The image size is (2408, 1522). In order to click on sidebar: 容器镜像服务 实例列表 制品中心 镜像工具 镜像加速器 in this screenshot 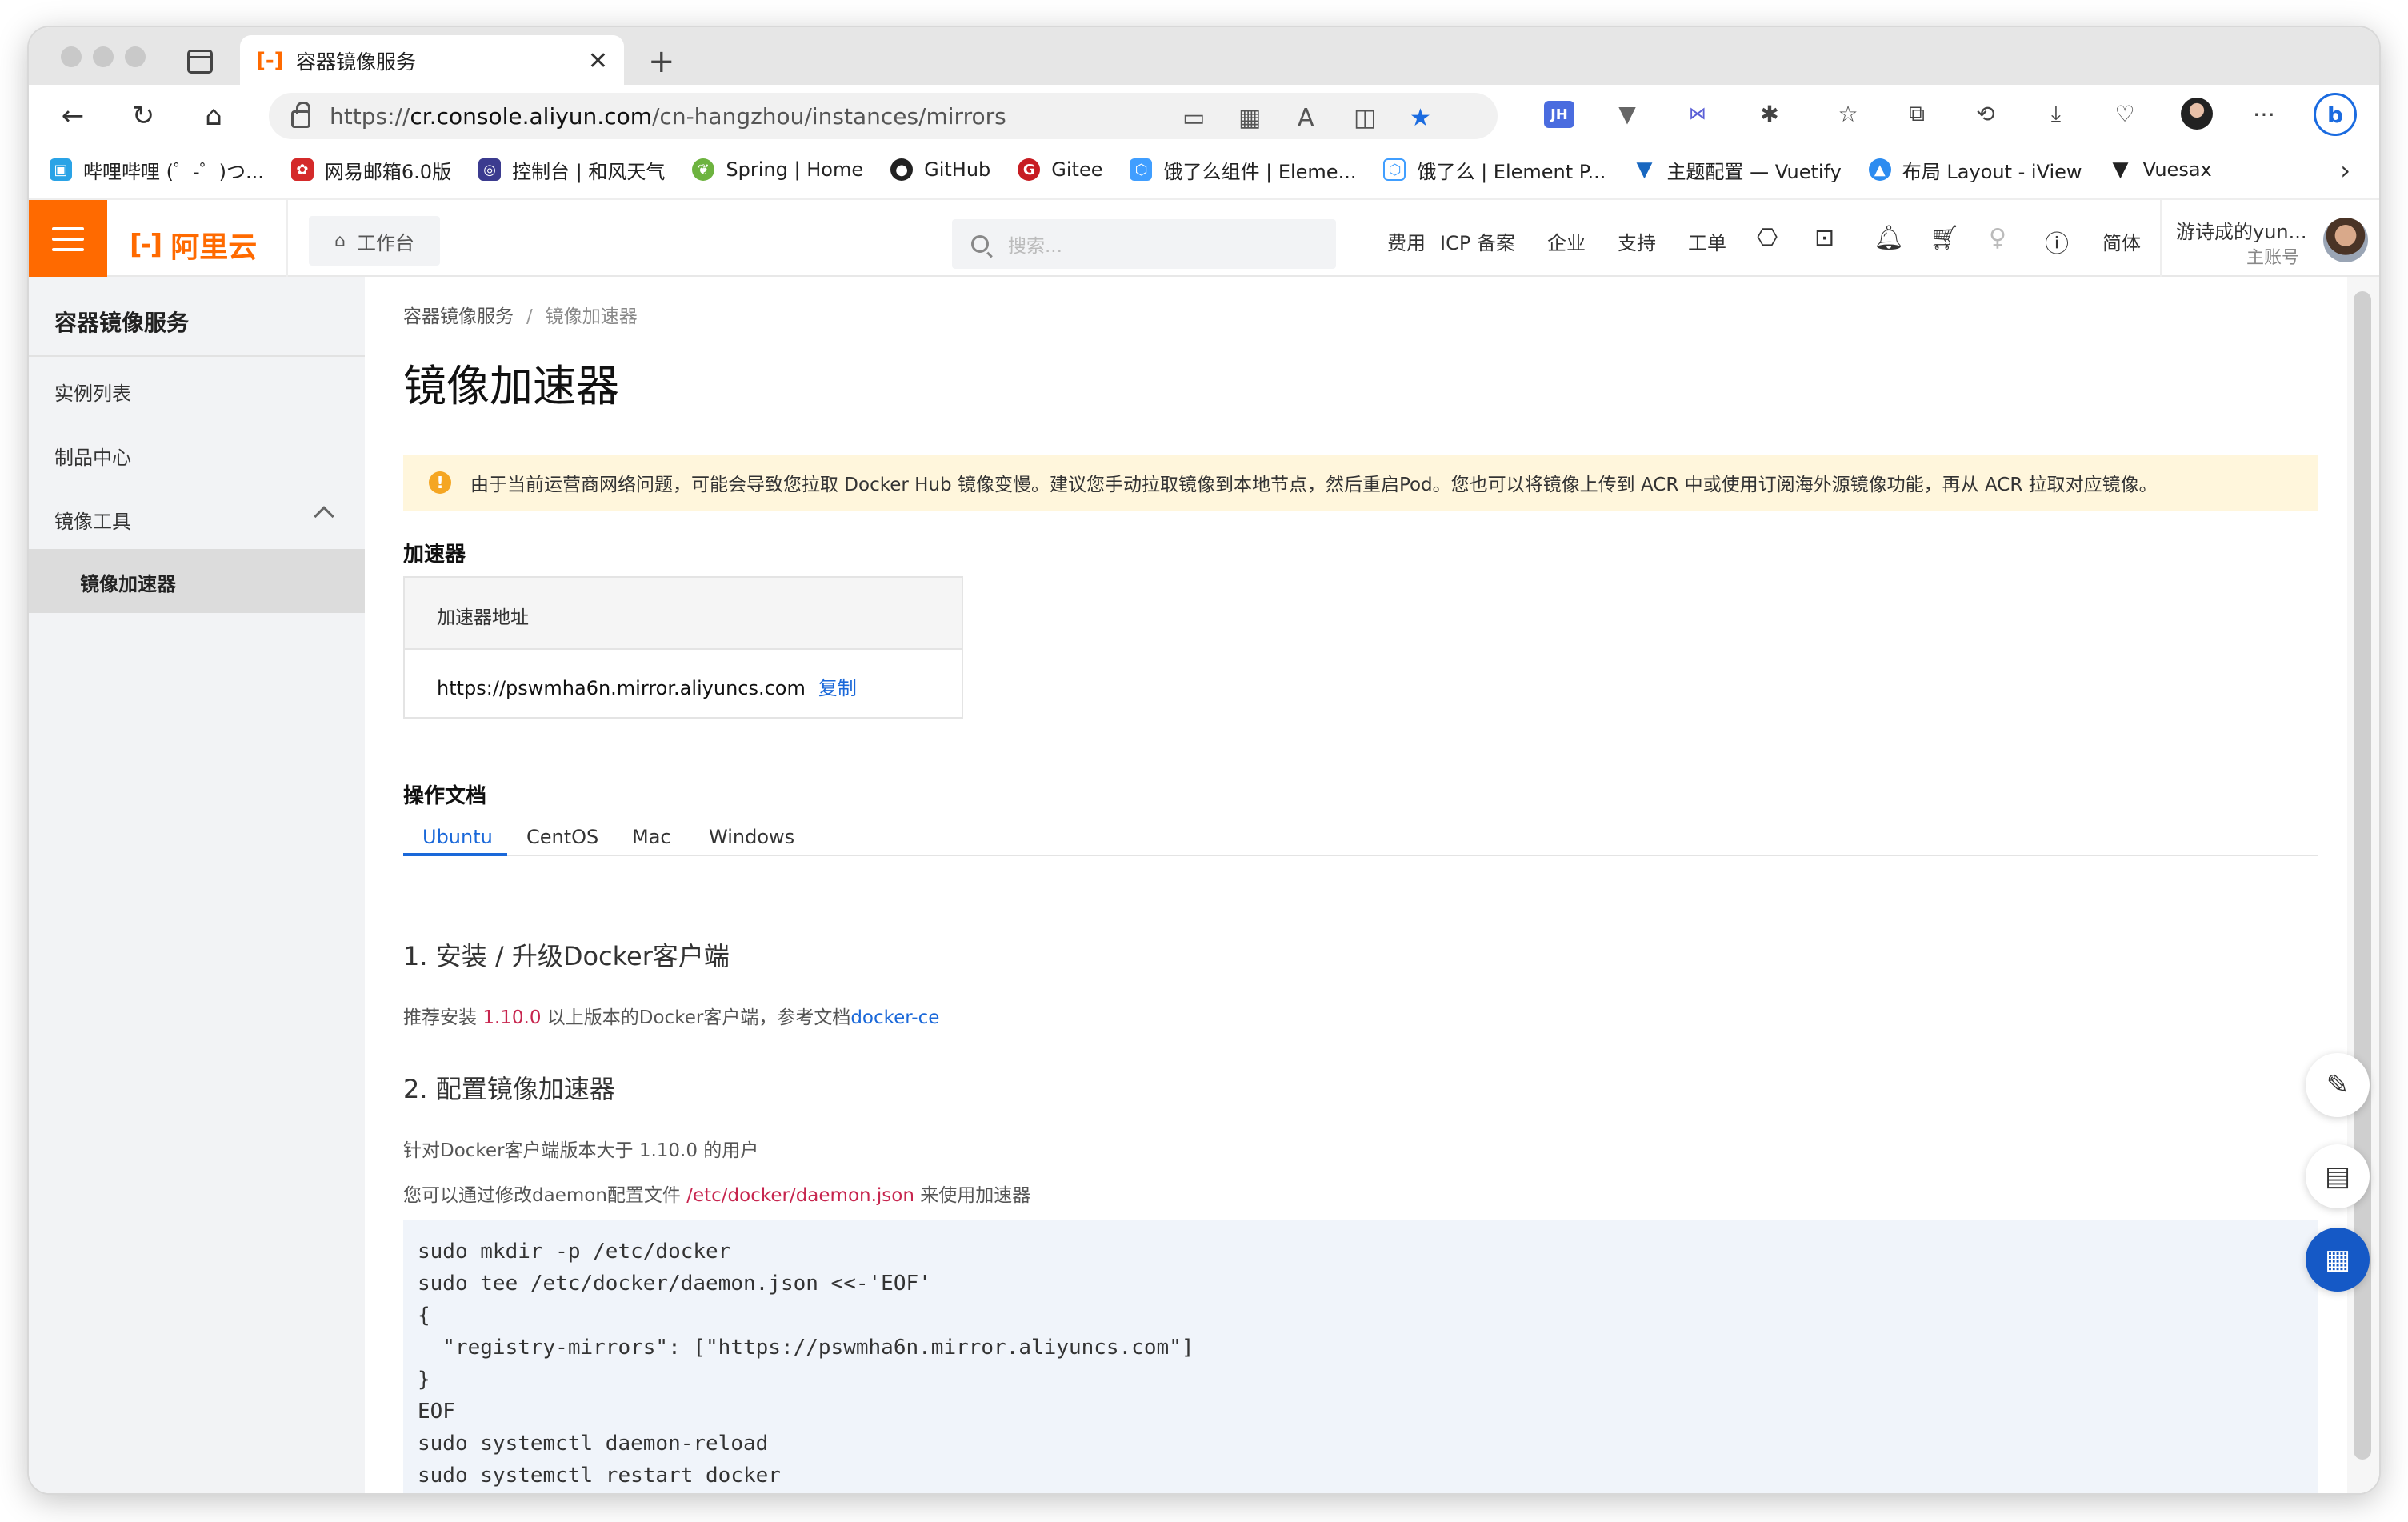, I will do `click(197, 885)`.